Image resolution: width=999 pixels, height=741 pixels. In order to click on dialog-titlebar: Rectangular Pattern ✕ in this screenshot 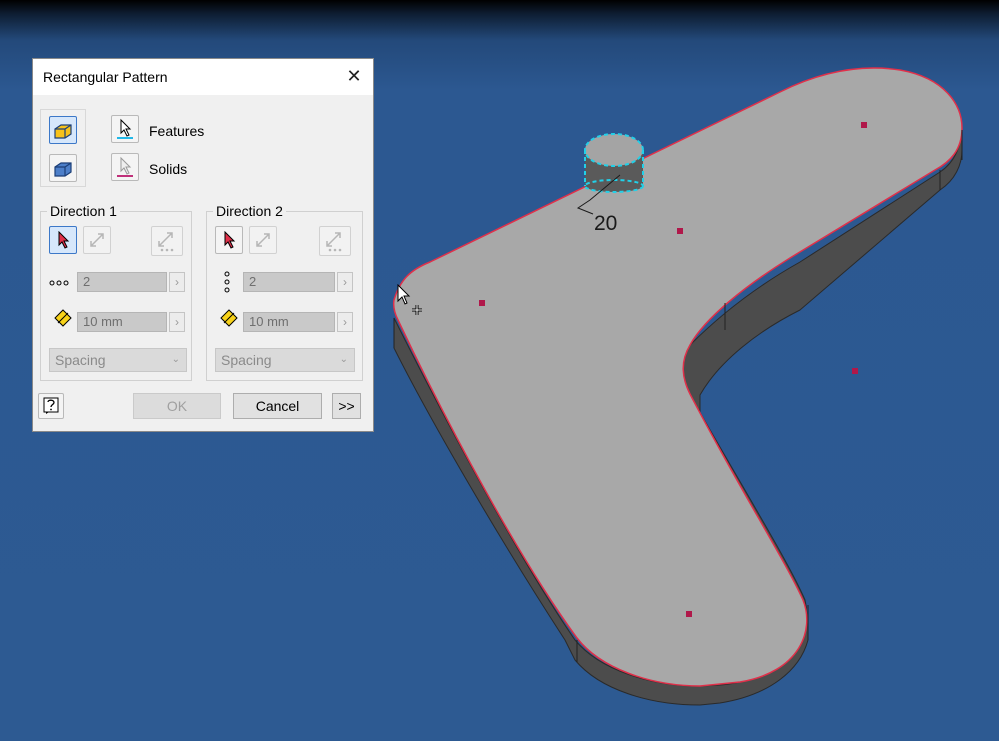, I will do `click(203, 77)`.